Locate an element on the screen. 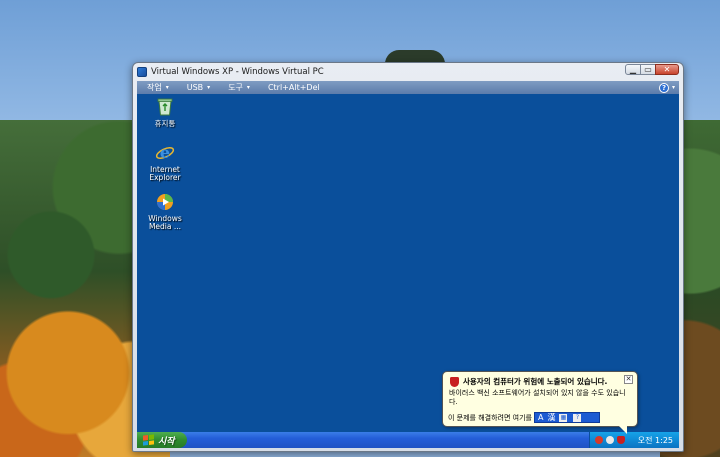 This screenshot has width=720, height=457. tray-clock: 오전 1:25 is located at coordinates (655, 440).